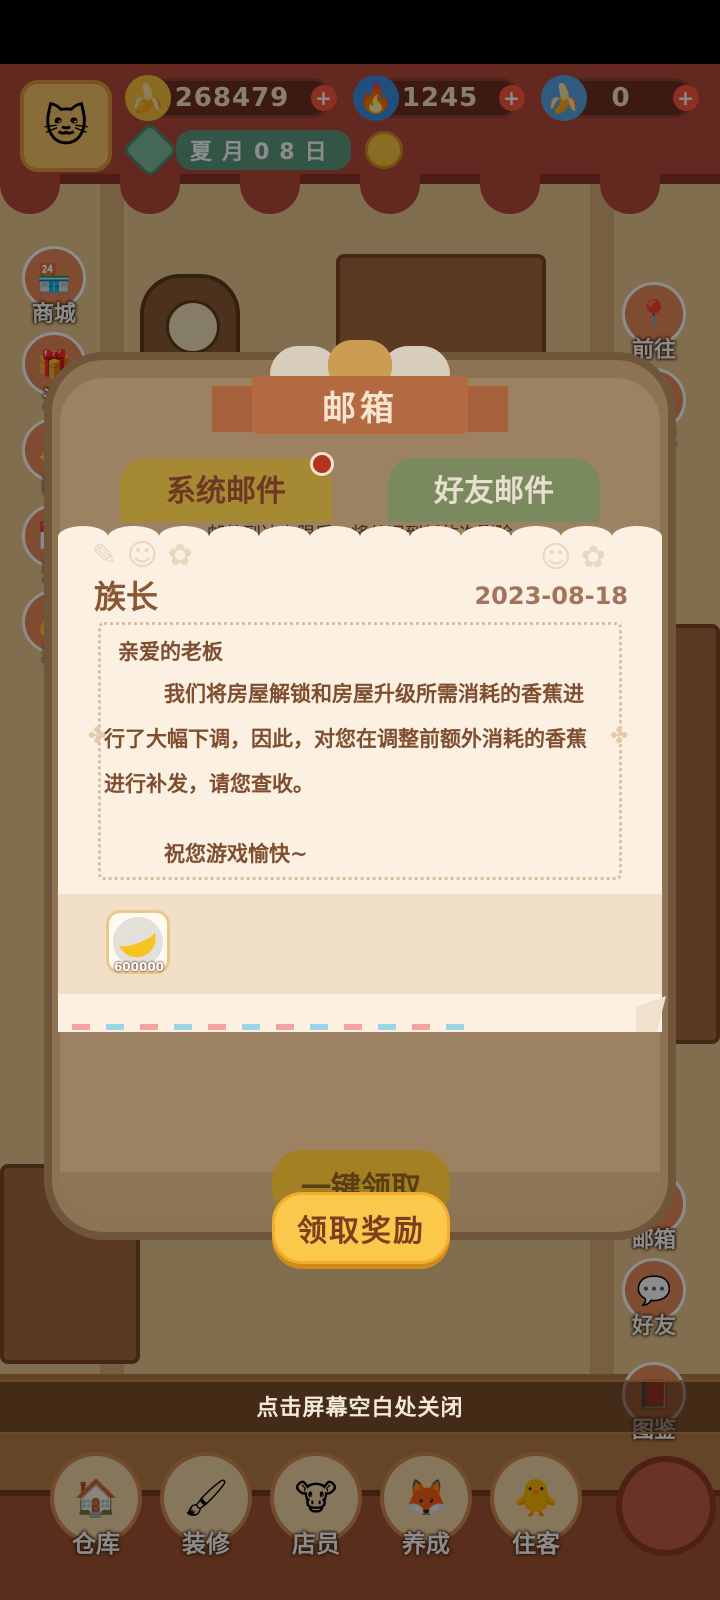 The image size is (720, 1600). I want to click on mailbox-title-ribbon: 邮箱, so click(360, 407).